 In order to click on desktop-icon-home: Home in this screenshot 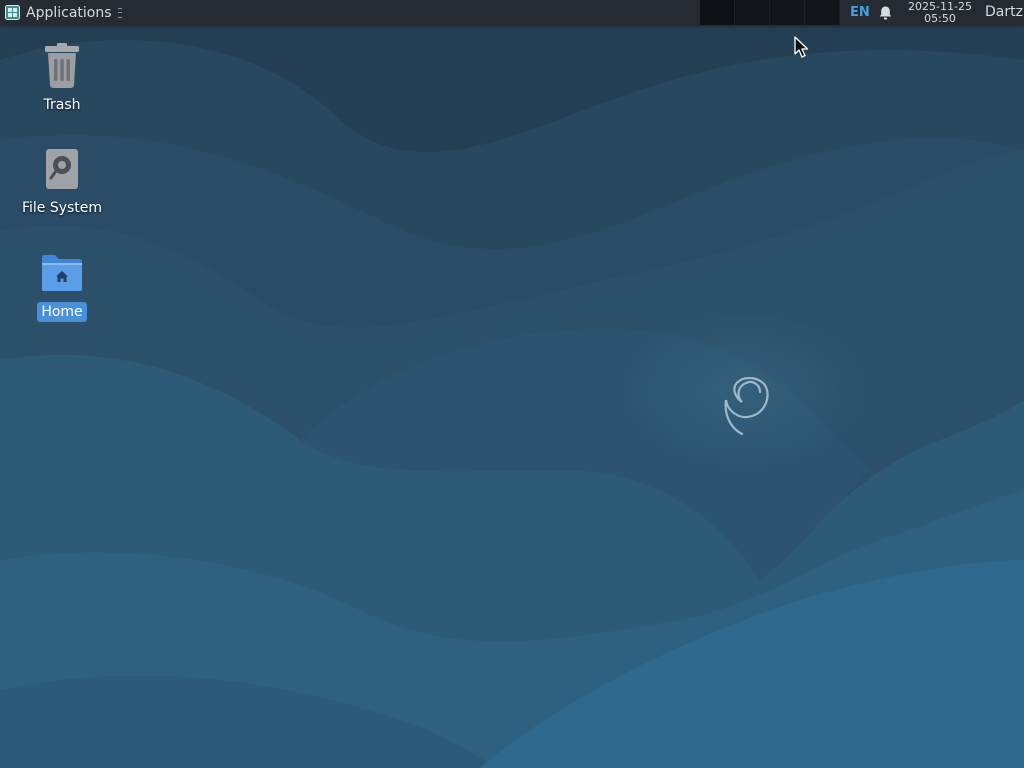, I will do `click(62, 285)`.